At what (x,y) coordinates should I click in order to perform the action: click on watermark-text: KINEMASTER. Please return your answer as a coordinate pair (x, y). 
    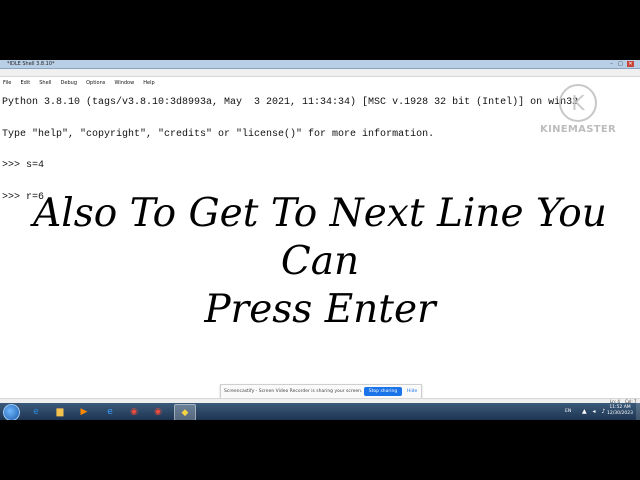
    Looking at the image, I should click on (578, 129).